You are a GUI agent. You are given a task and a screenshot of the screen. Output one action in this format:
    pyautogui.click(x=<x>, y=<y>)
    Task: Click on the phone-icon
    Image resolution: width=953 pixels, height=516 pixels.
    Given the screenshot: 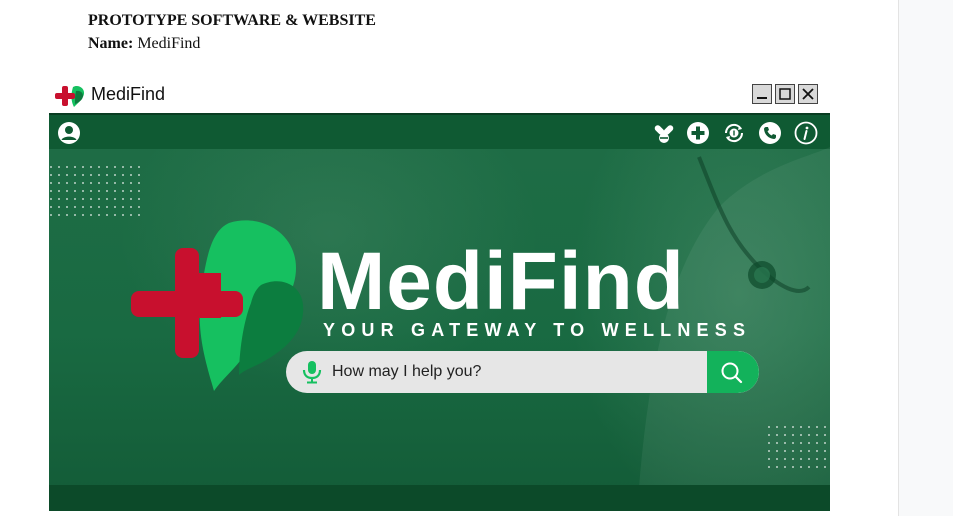 What is the action you would take?
    pyautogui.click(x=770, y=133)
    